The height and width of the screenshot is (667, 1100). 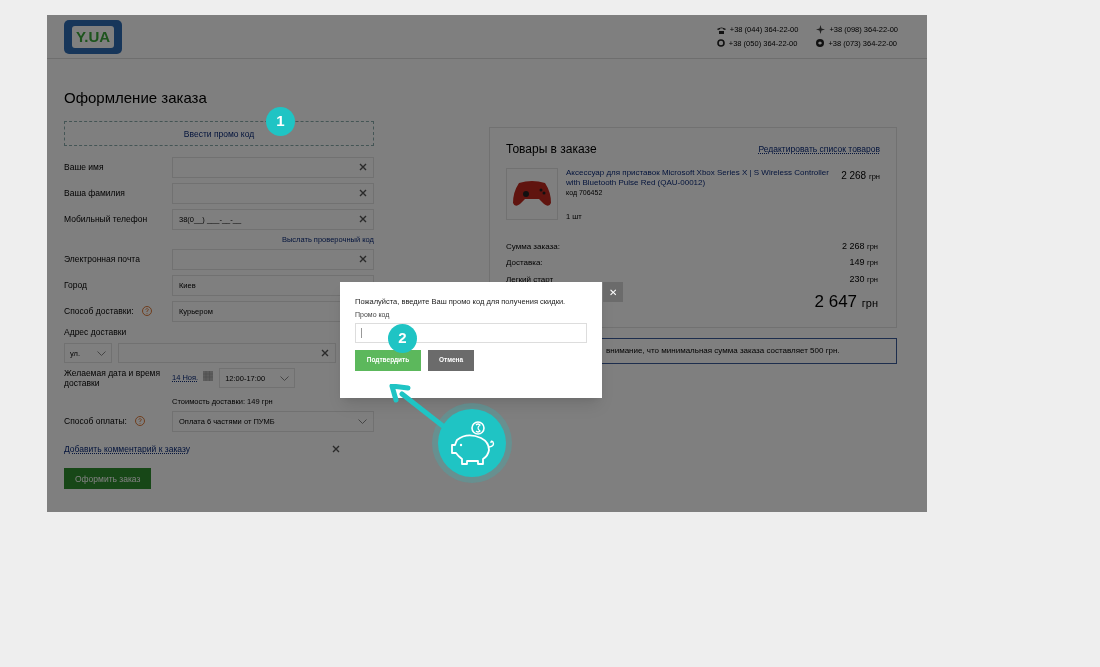 I want to click on panel-title: Товары в заказе, so click(x=551, y=149).